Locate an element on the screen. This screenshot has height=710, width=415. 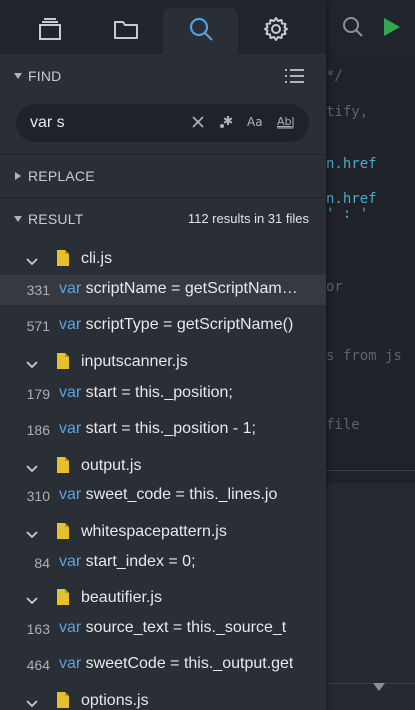
line-number: 464 is located at coordinates (38, 665).